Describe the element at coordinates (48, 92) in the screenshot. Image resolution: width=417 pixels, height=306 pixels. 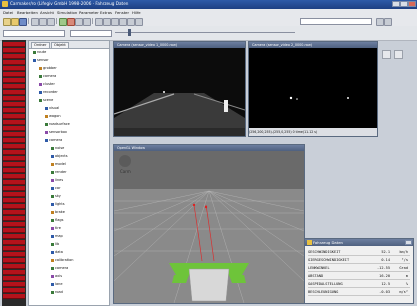
I see `tree-item: recorder` at that location.